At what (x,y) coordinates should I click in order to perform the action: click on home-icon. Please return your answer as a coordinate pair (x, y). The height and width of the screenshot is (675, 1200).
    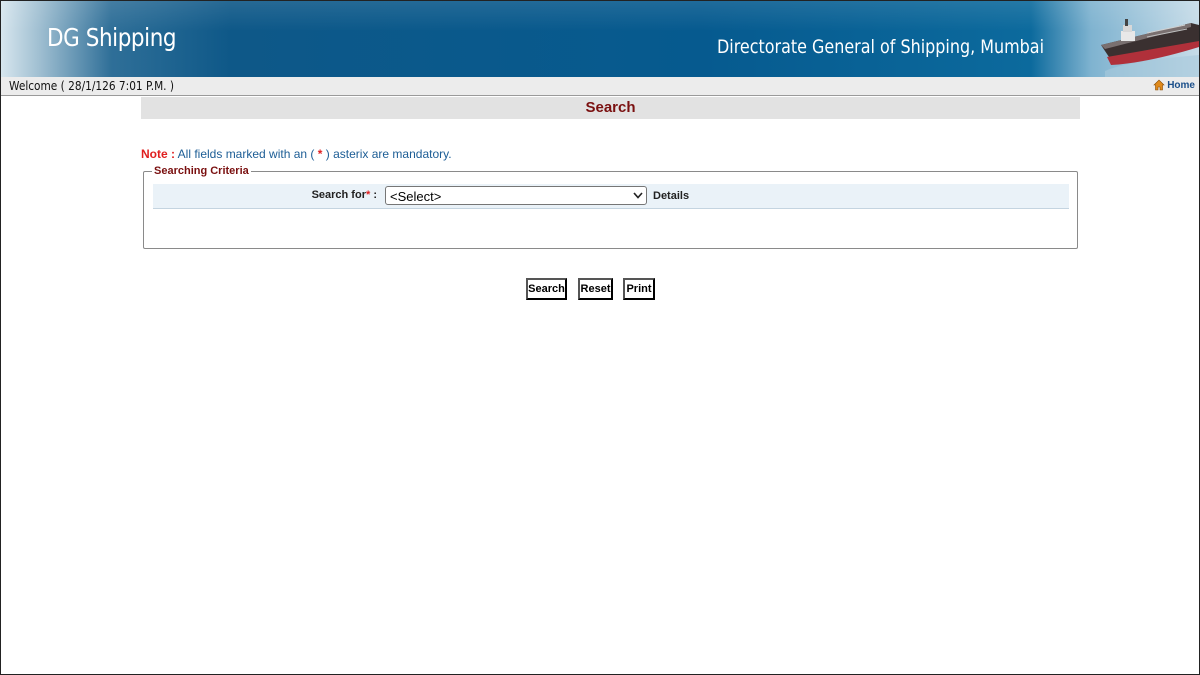
    Looking at the image, I should click on (1159, 85).